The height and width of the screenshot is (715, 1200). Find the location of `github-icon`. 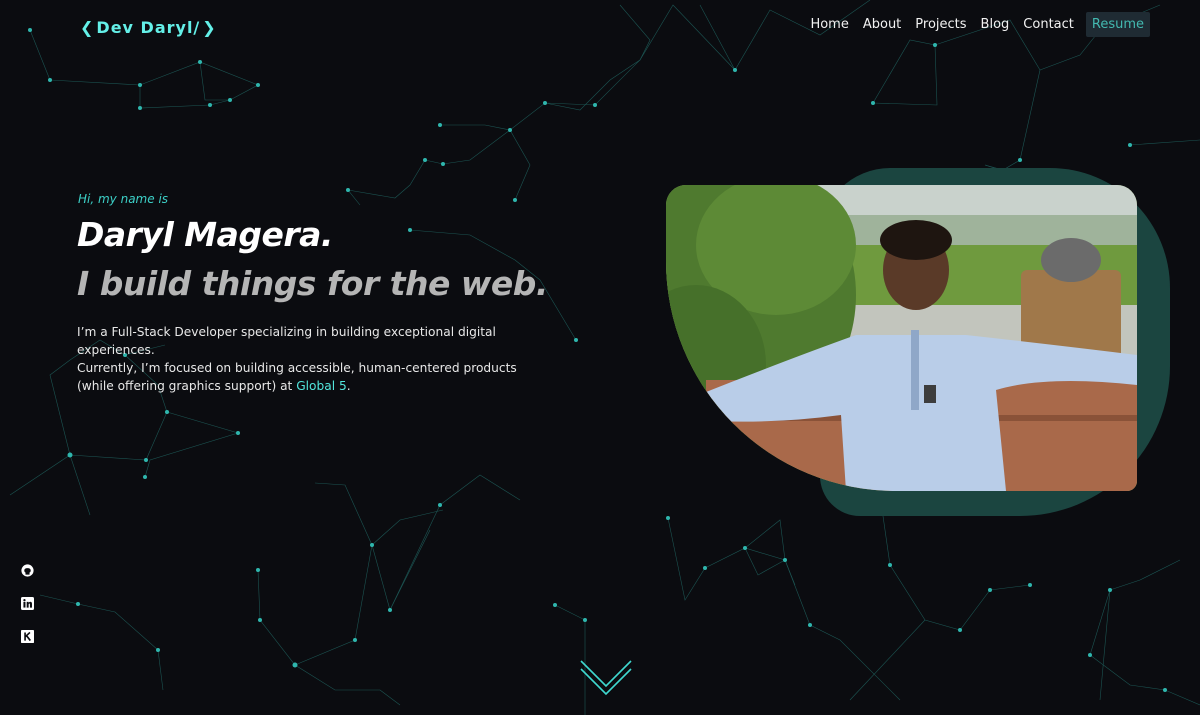

github-icon is located at coordinates (27, 570).